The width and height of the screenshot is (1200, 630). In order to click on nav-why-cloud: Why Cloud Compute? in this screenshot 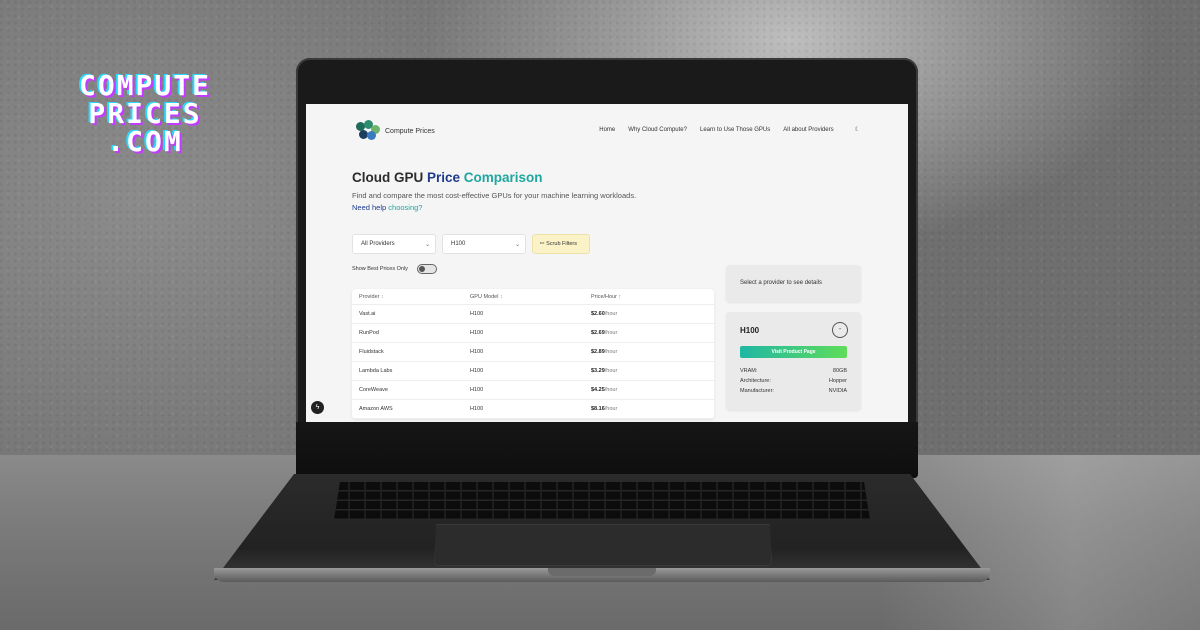, I will do `click(657, 130)`.